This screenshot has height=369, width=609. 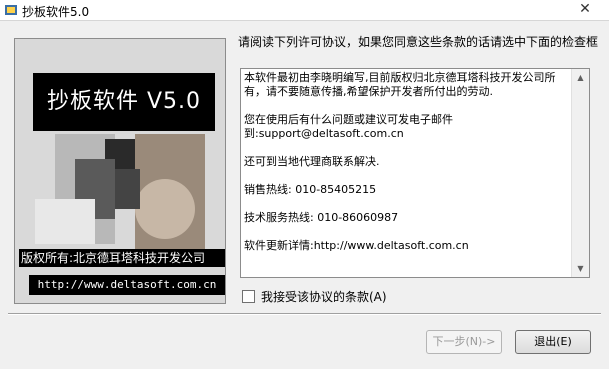 I want to click on separator, so click(x=304, y=314).